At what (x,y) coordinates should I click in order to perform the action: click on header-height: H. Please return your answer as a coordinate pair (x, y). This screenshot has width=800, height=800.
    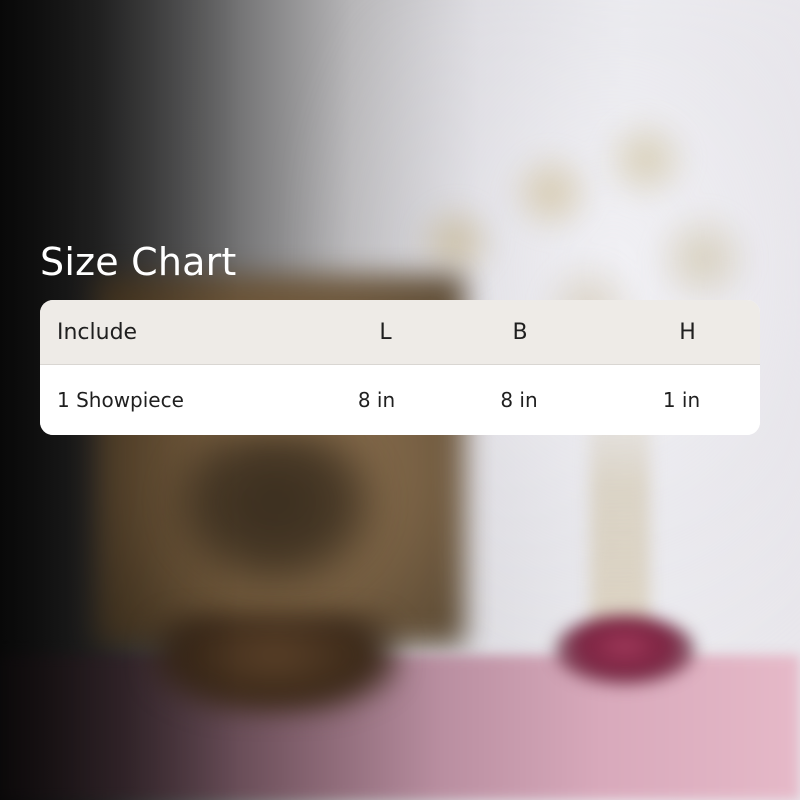
    Looking at the image, I should click on (687, 332).